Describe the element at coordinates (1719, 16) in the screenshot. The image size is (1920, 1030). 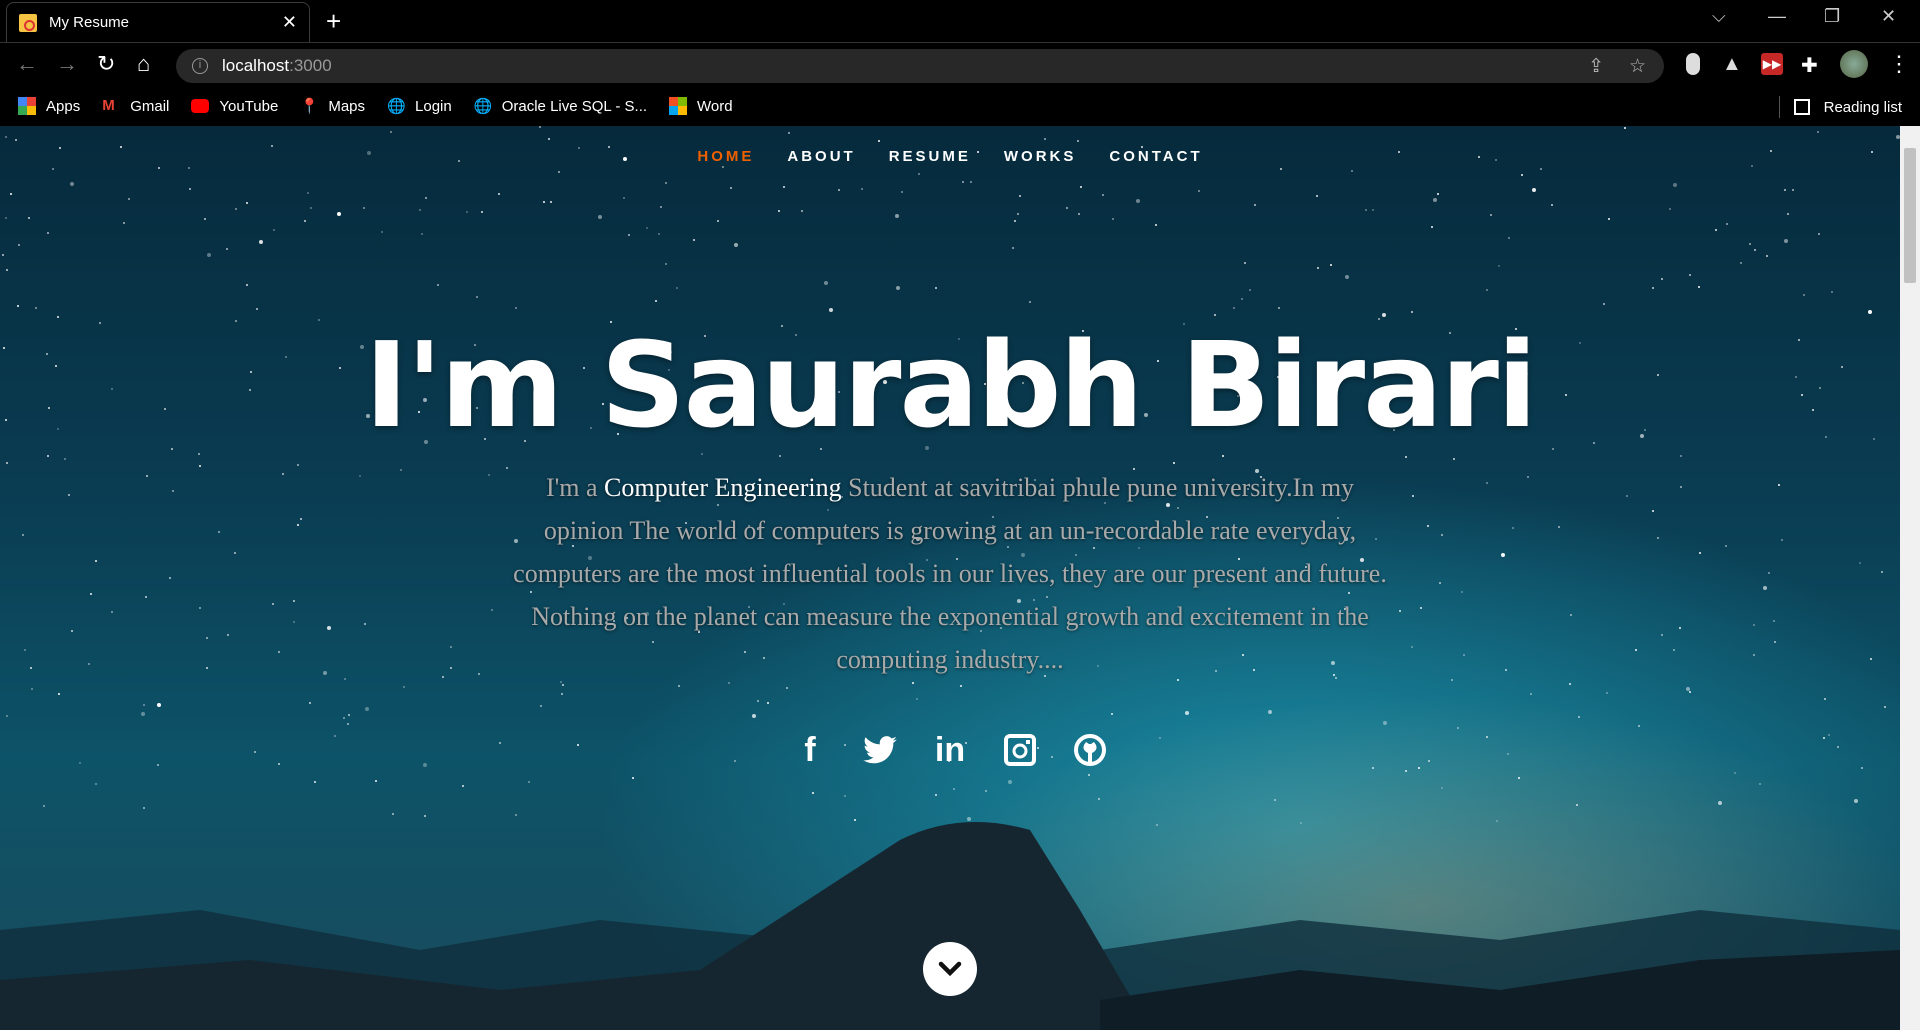
I see `tab-search-icon: ⌵` at that location.